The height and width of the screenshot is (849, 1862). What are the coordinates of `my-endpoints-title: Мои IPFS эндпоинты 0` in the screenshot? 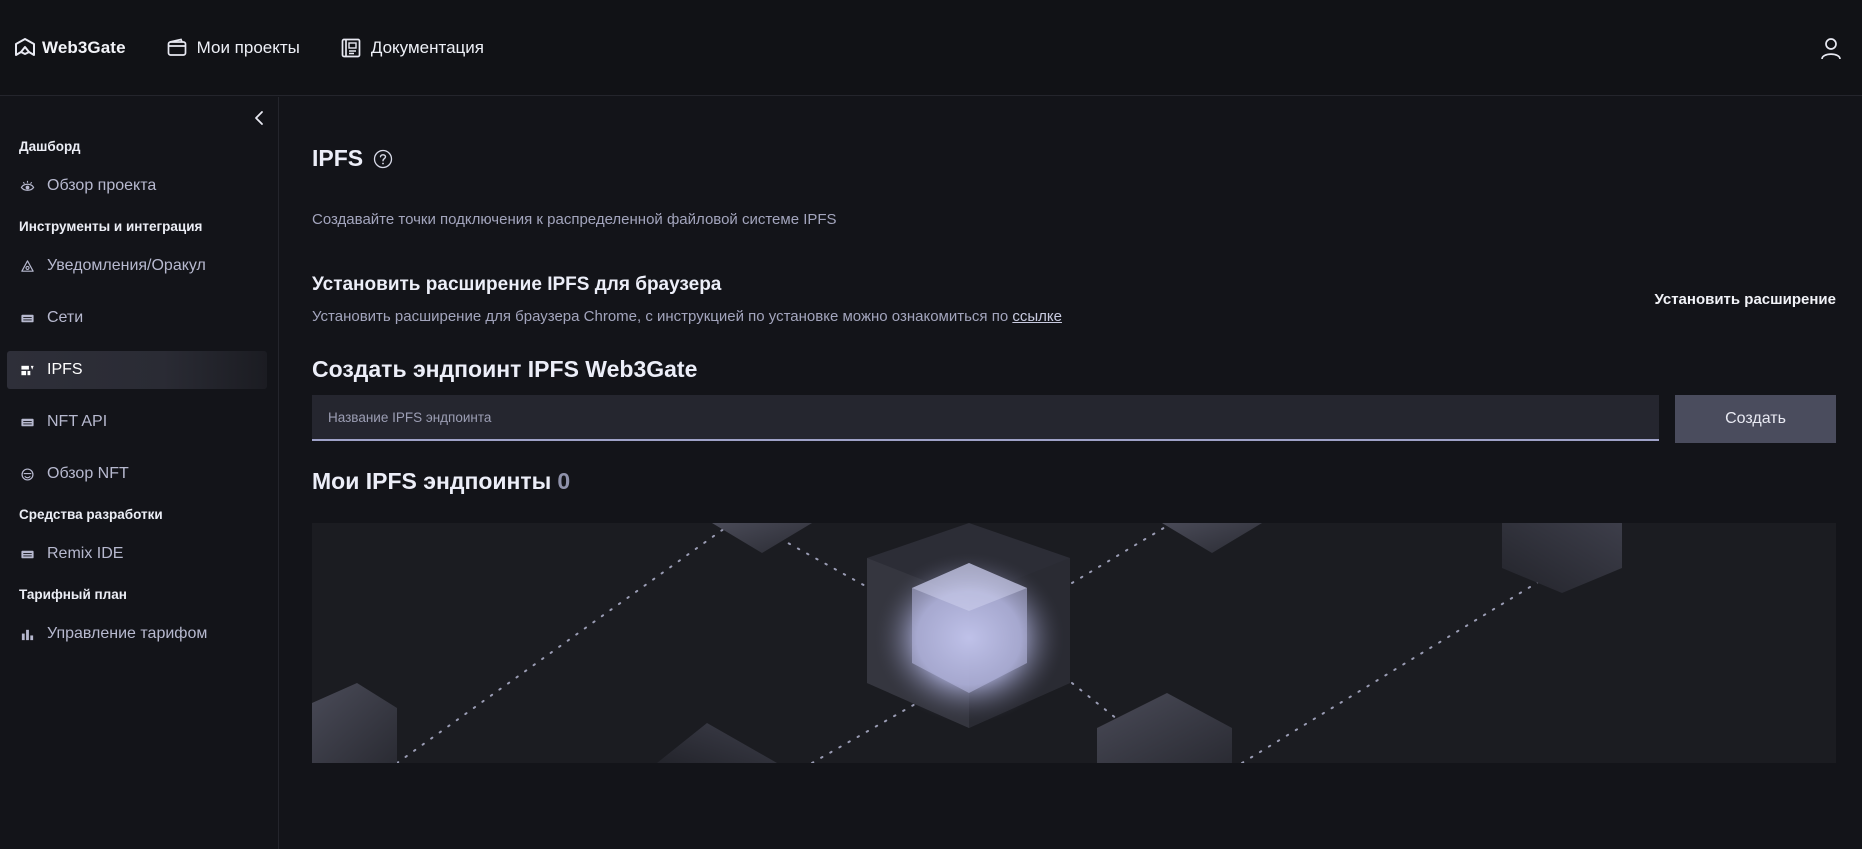 It's located at (441, 481).